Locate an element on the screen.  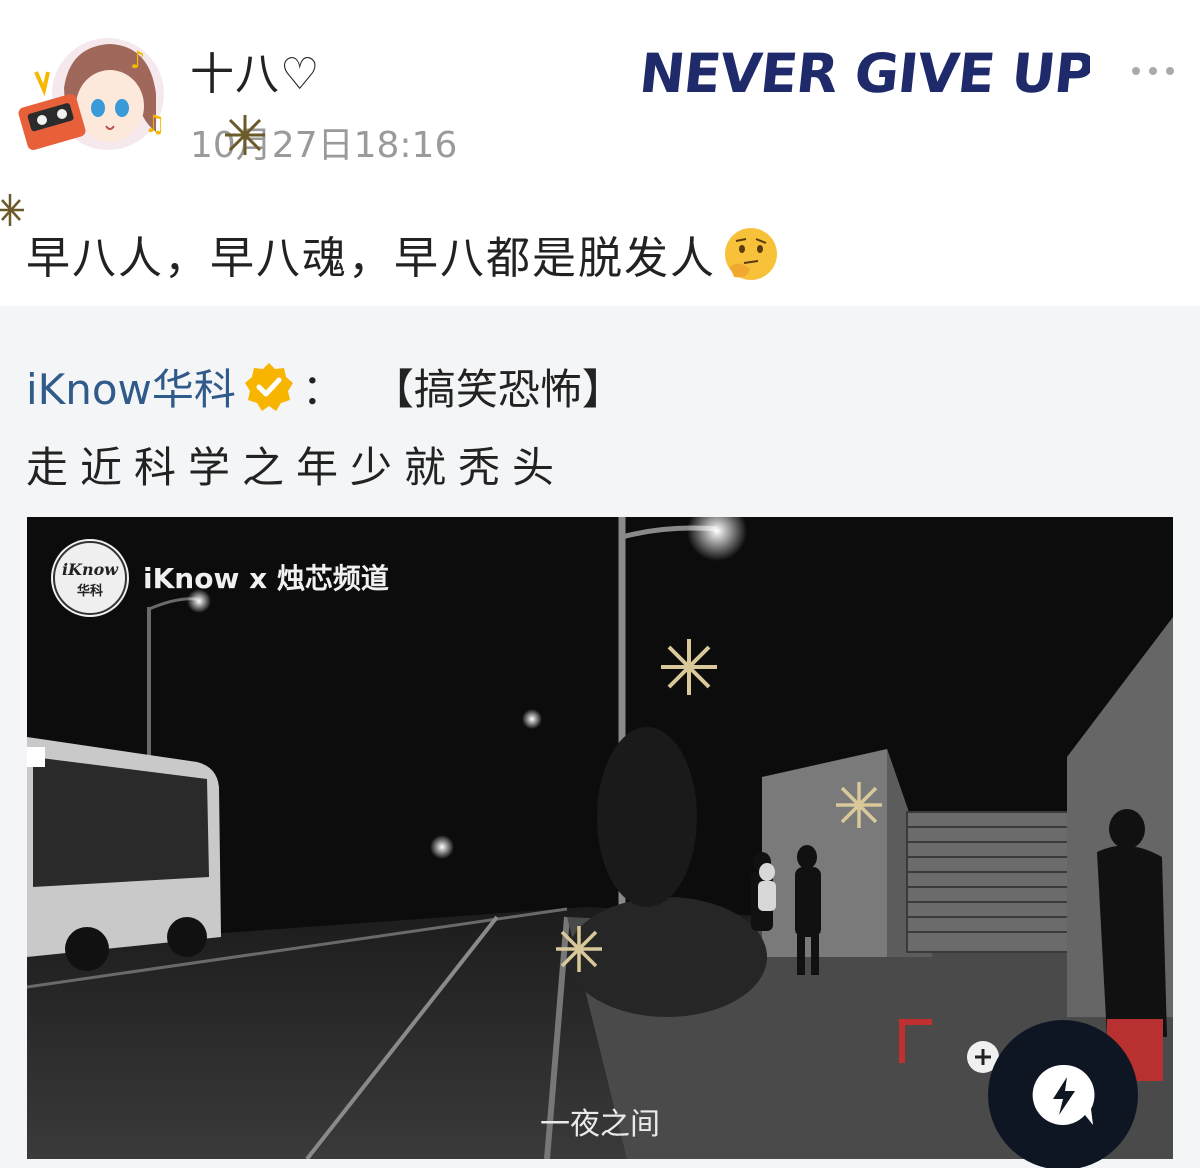
repost-body-text: 走近科学之年少就秃头 is located at coordinates (296, 467).